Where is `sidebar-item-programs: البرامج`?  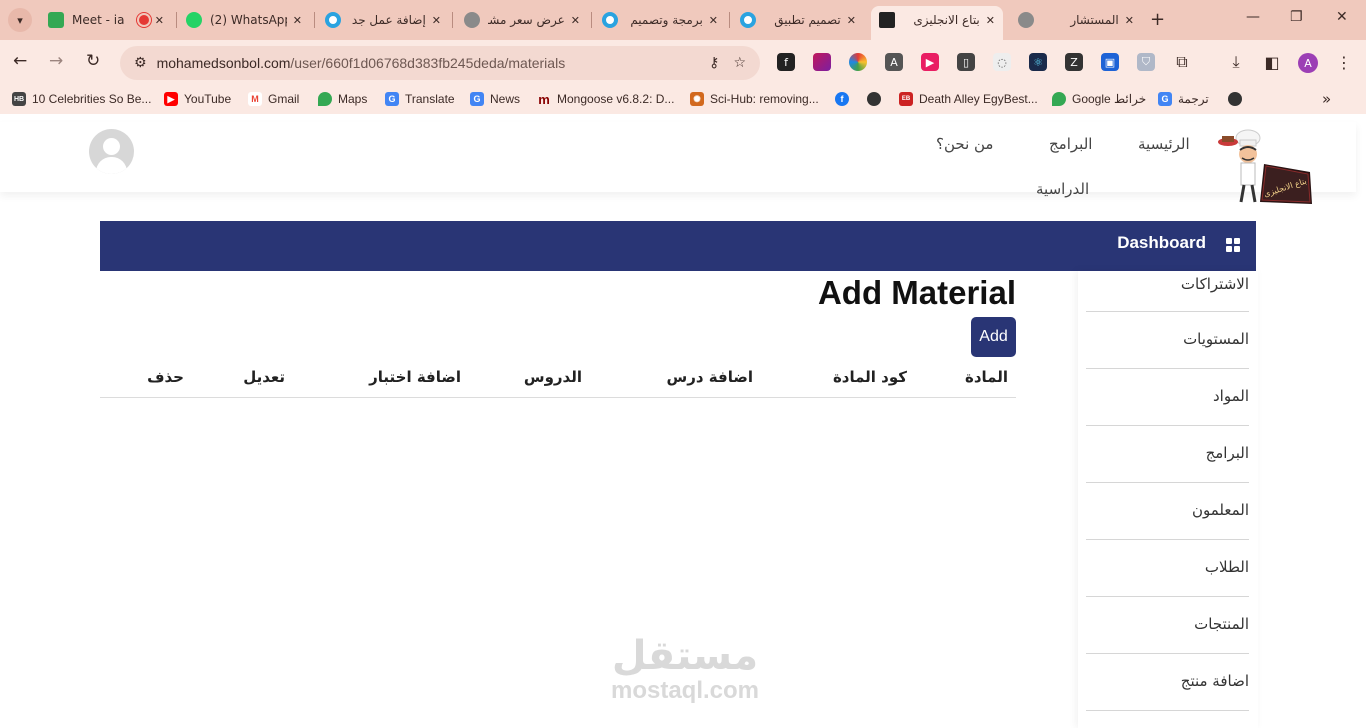
sidebar-item-programs: البرامج is located at coordinates (1167, 454).